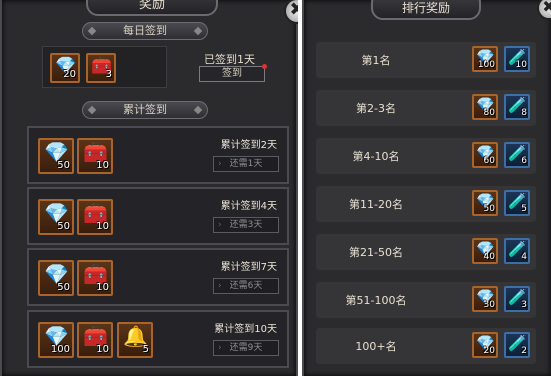 The image size is (551, 376). I want to click on rank-name: 第2-3名, so click(376, 108).